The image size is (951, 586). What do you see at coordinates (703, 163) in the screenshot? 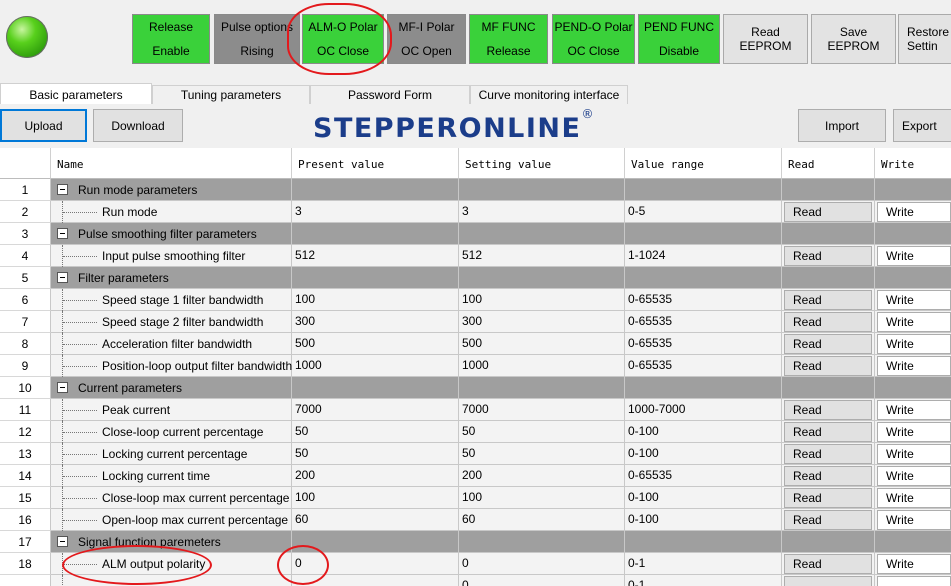
I see `column-header-value-range: Value range` at bounding box center [703, 163].